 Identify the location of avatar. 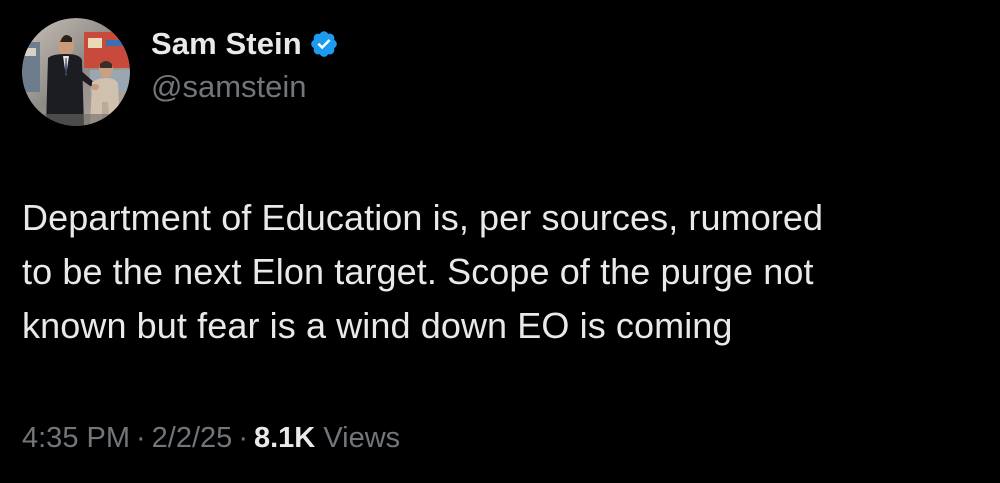
(76, 72).